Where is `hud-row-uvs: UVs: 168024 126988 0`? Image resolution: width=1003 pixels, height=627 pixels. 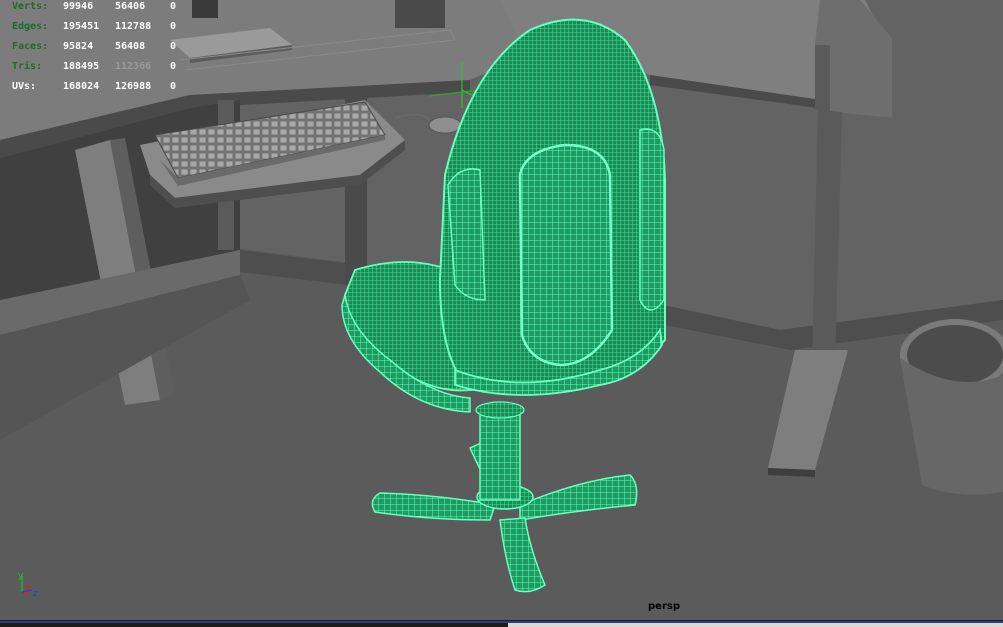 hud-row-uvs: UVs: 168024 126988 0 is located at coordinates (96, 87).